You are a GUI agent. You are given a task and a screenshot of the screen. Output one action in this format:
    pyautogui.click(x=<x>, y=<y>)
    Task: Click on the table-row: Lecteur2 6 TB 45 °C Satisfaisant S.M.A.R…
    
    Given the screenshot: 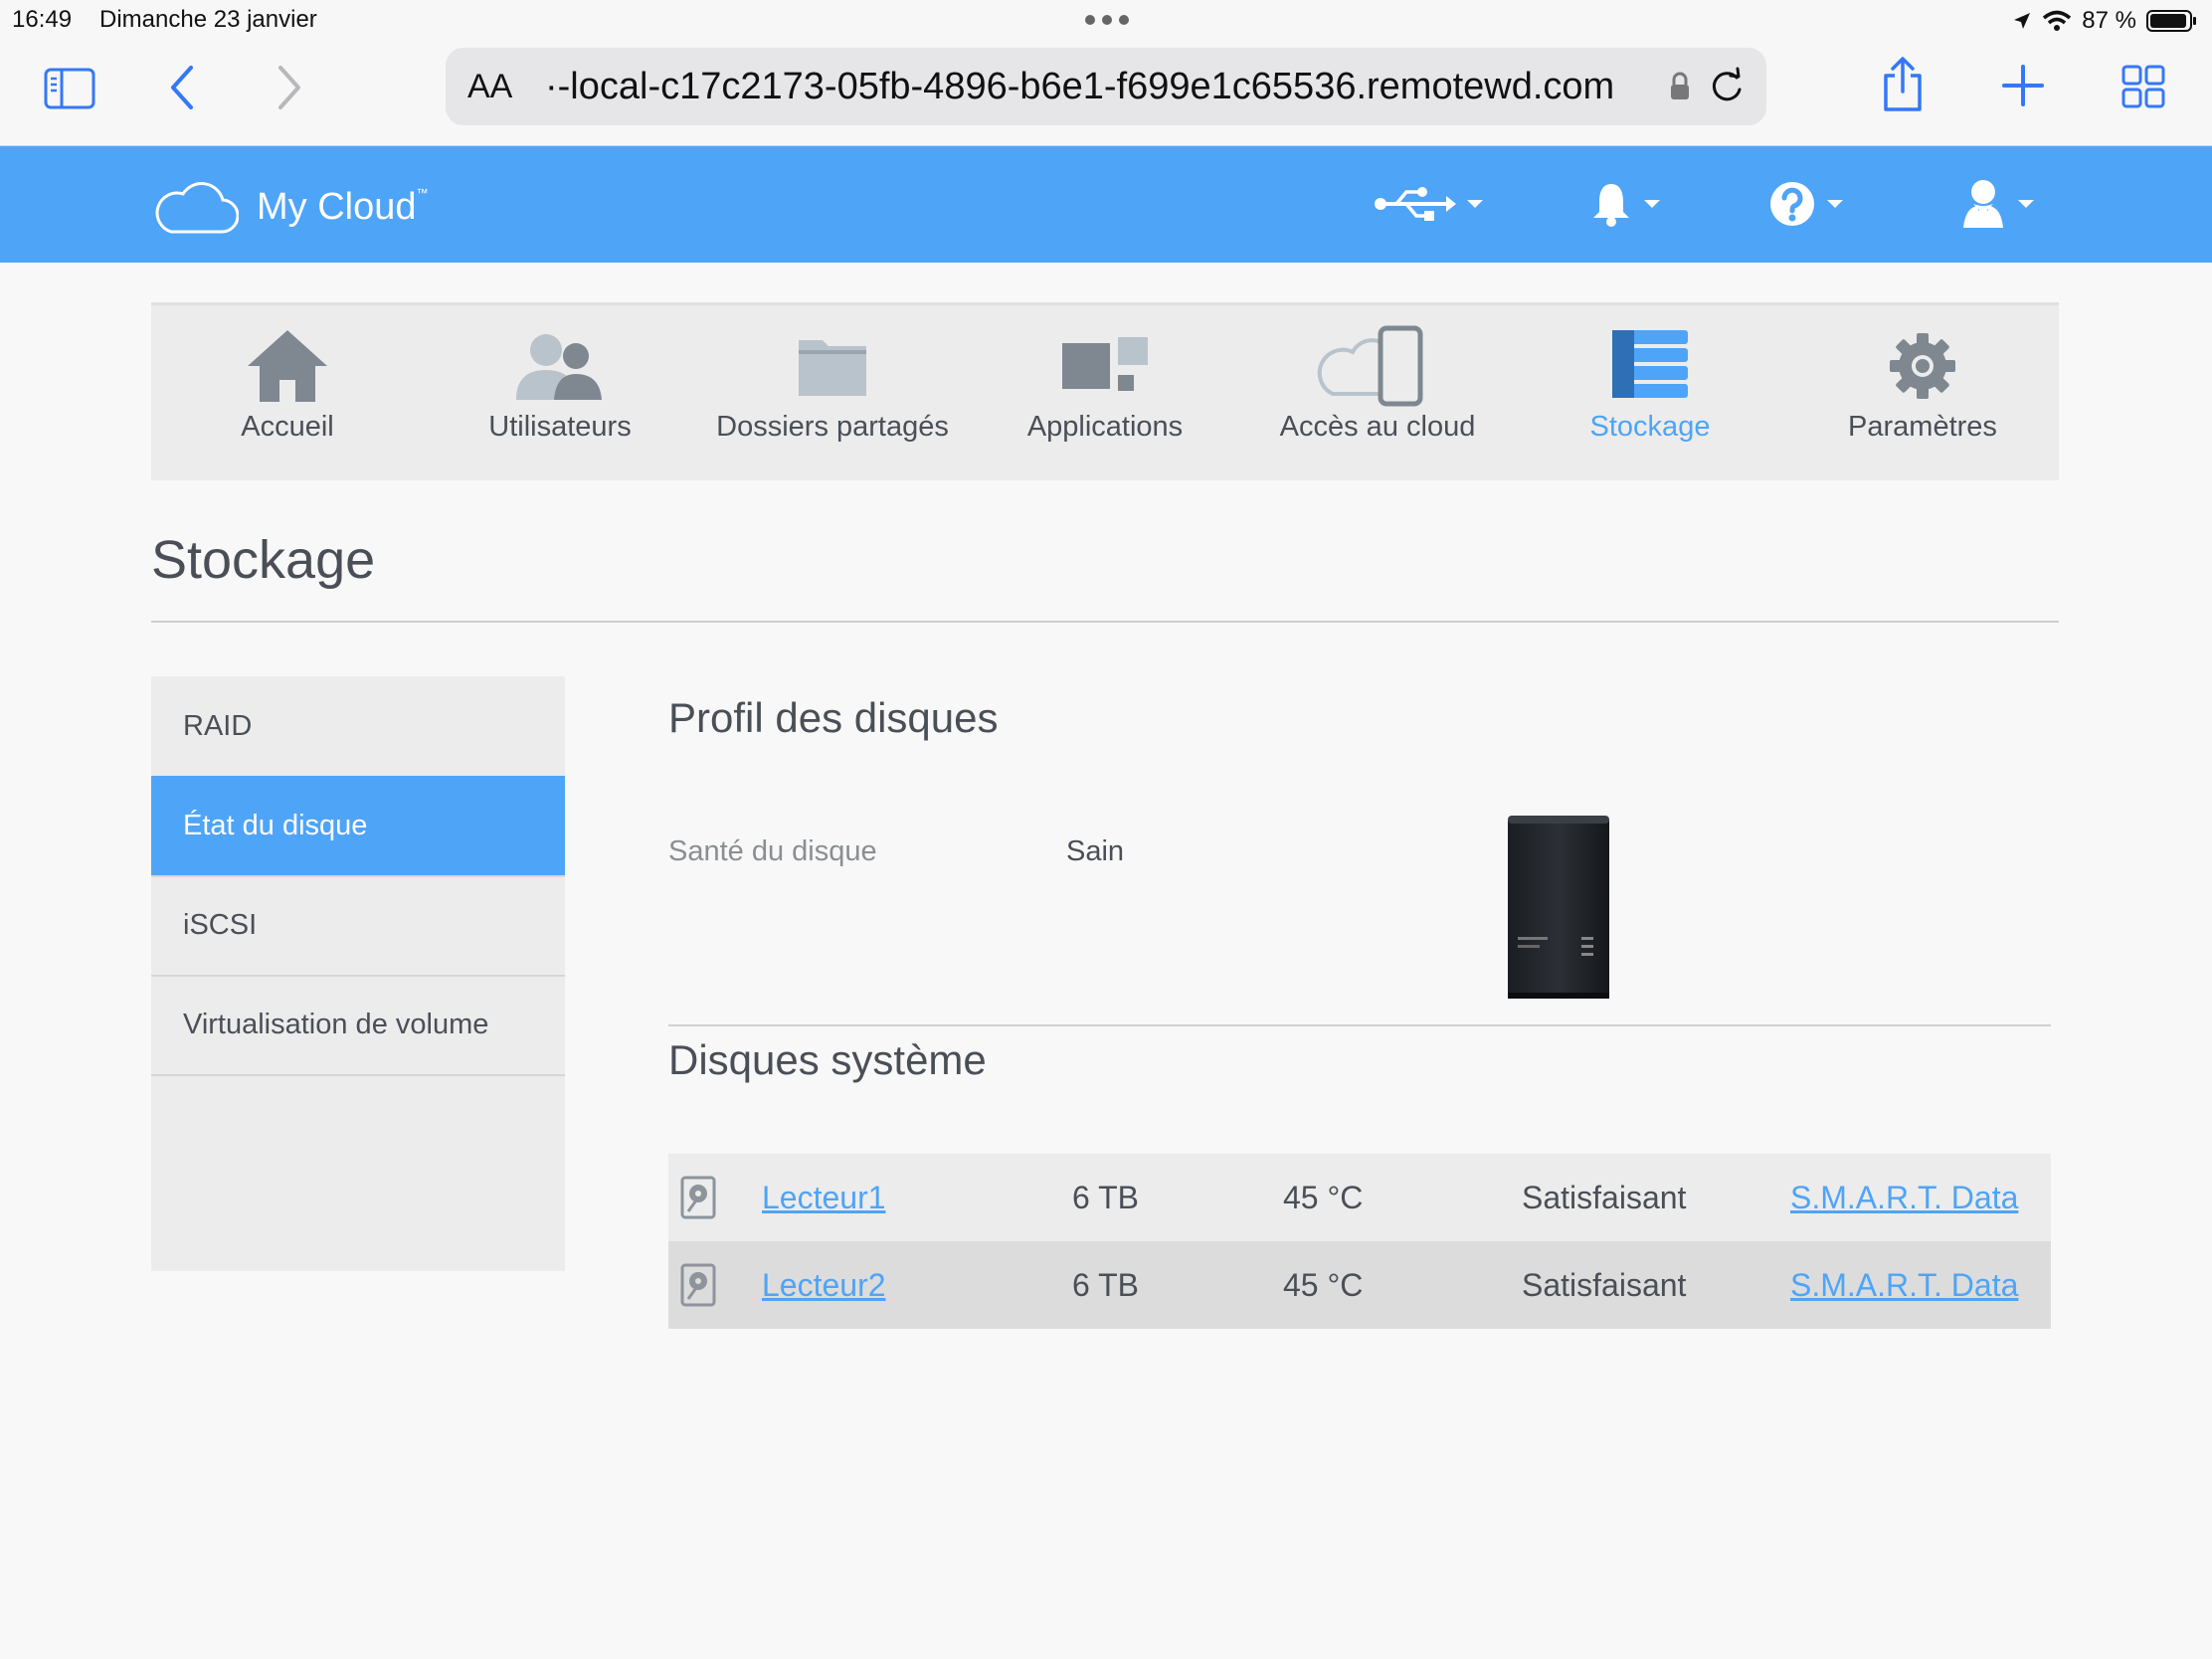 What is the action you would take?
    pyautogui.click(x=1359, y=1285)
    